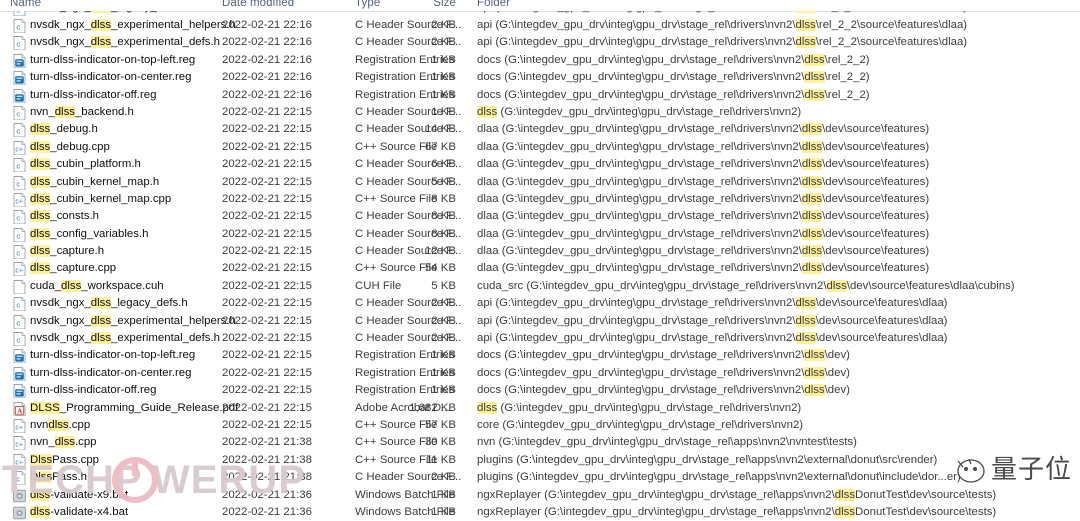  What do you see at coordinates (440, 459) in the screenshot?
I see `file-size-cell: 11 KB` at bounding box center [440, 459].